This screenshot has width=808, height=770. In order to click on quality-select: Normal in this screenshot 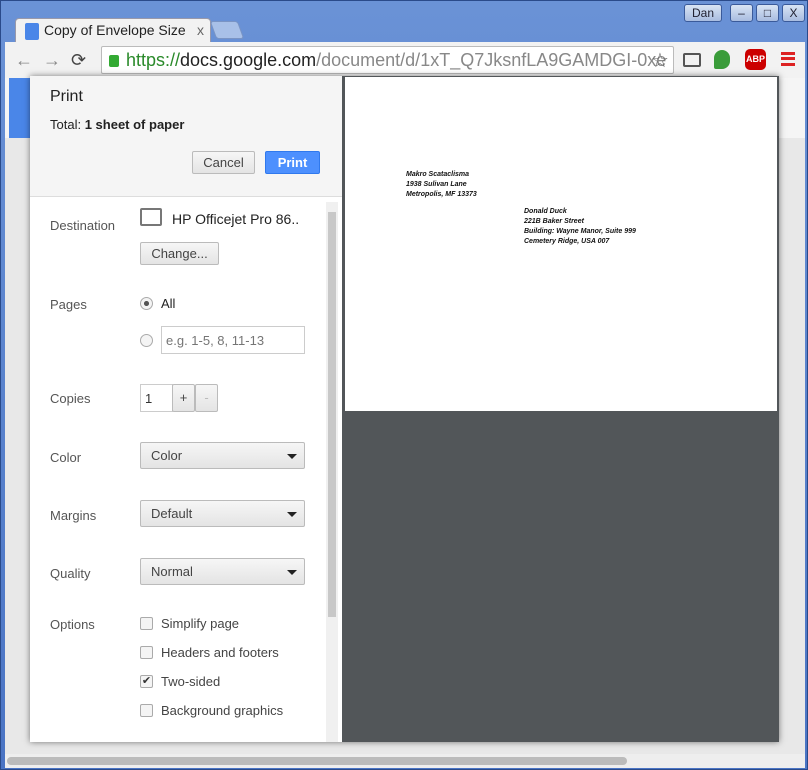, I will do `click(222, 571)`.